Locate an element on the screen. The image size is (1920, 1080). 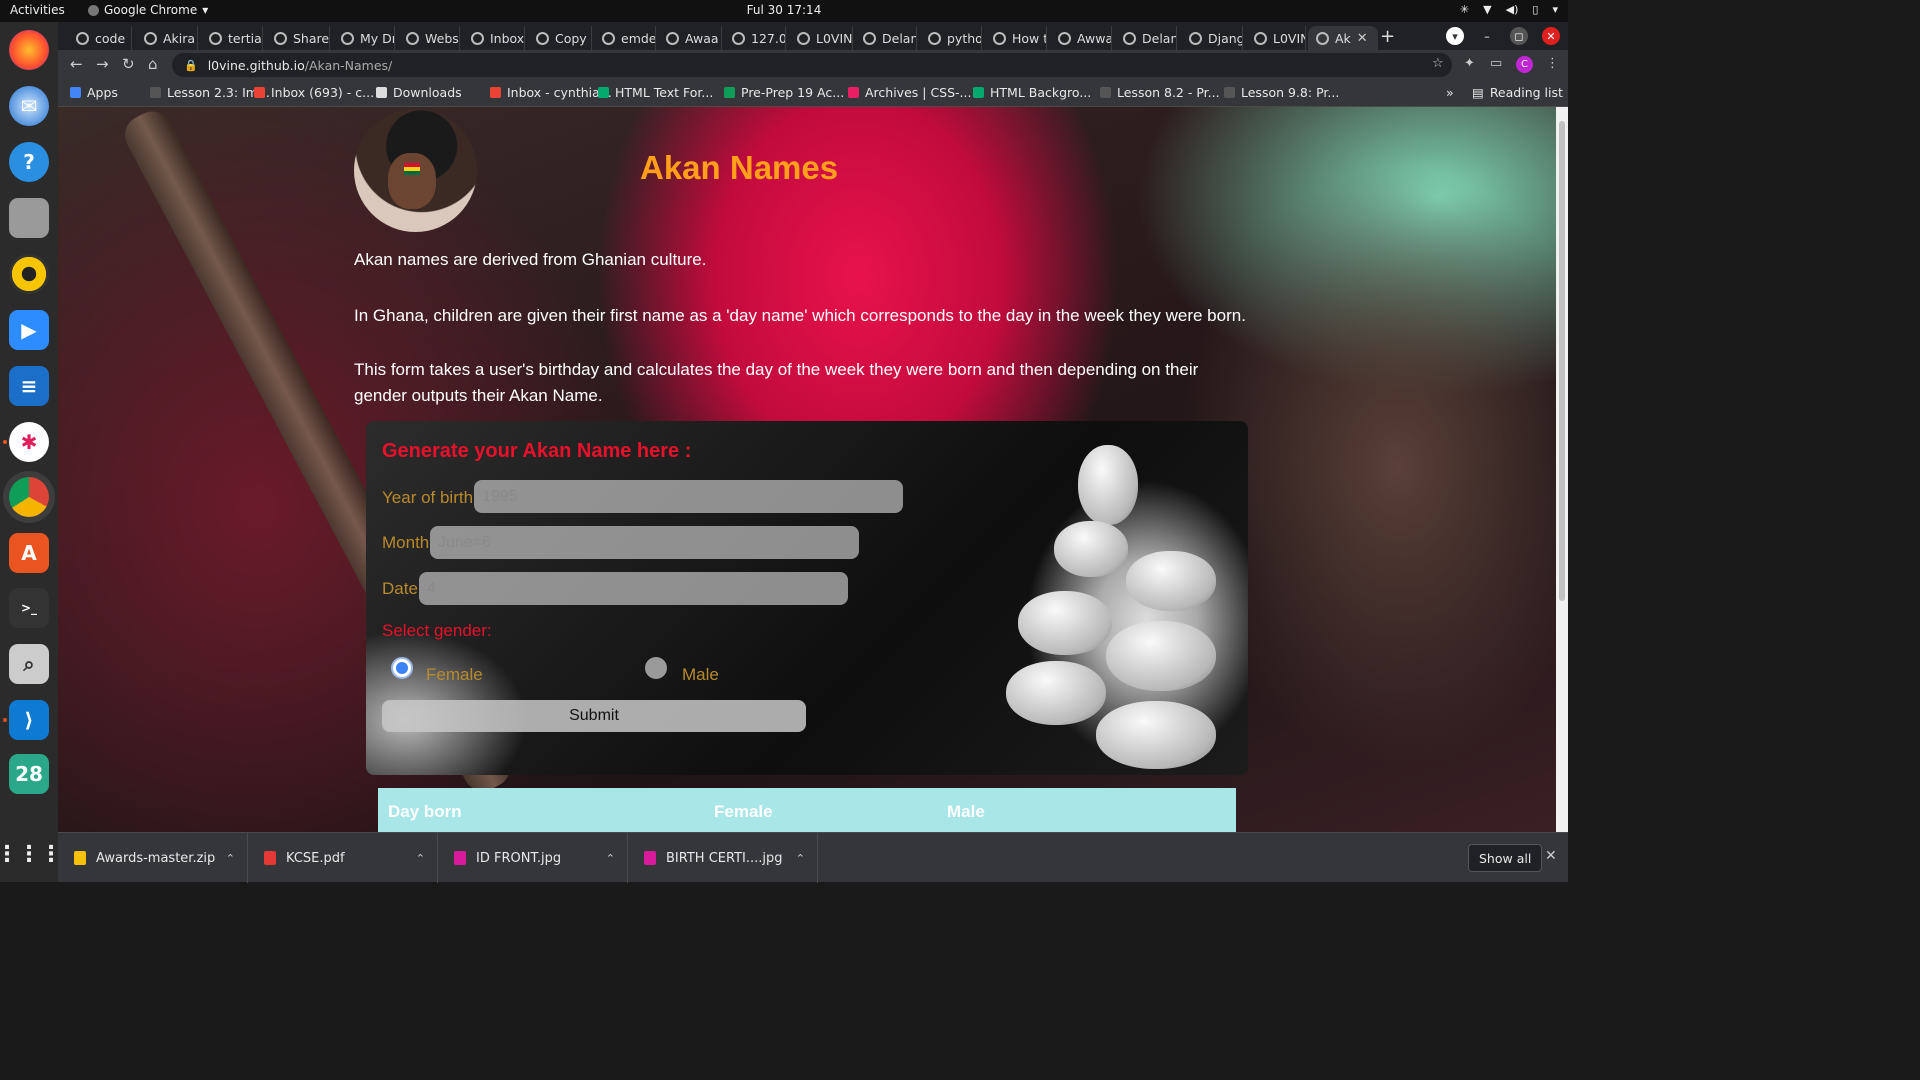
magnifier-icon: ⌕ is located at coordinates (29, 664).